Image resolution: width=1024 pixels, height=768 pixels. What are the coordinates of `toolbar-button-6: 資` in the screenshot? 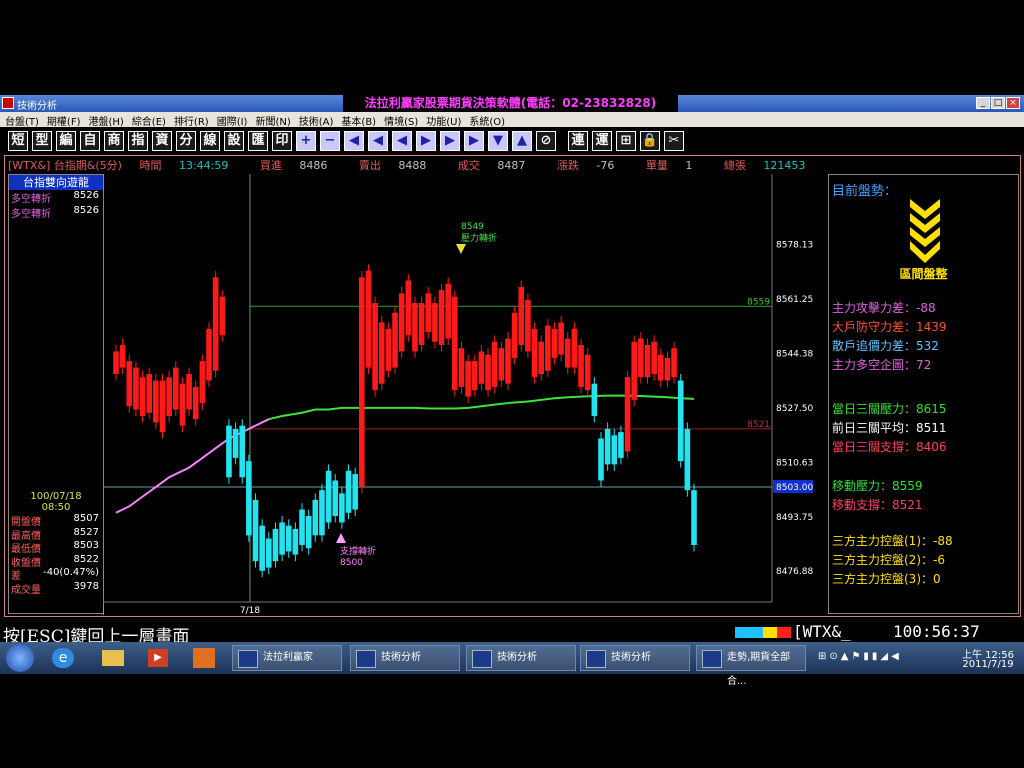 It's located at (162, 141).